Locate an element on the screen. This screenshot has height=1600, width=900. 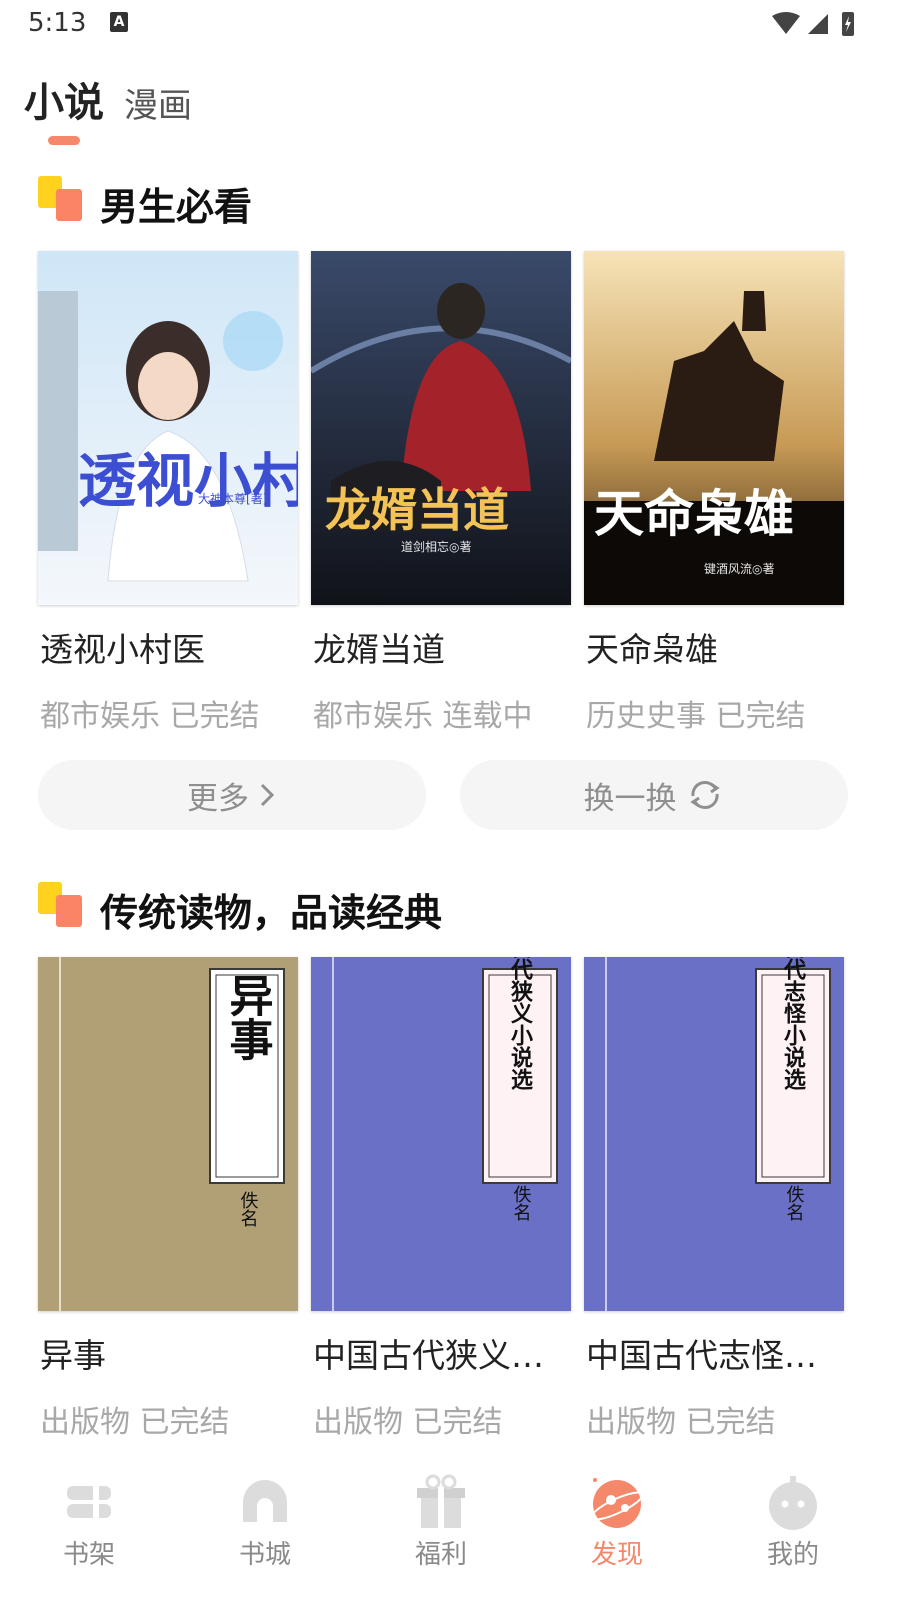
svg-text: 中国古代志怪小说选 is located at coordinates (793, 1024).